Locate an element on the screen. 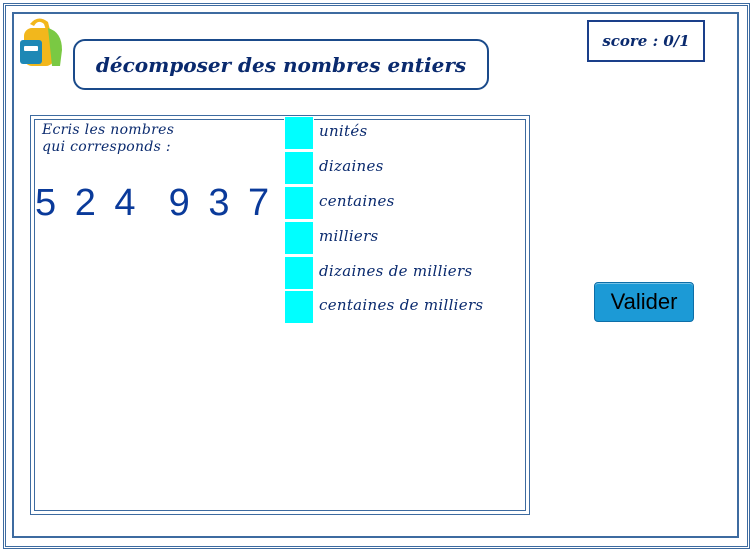  row-dizaines-de-milliers: dizaines de milliers is located at coordinates (414, 273).